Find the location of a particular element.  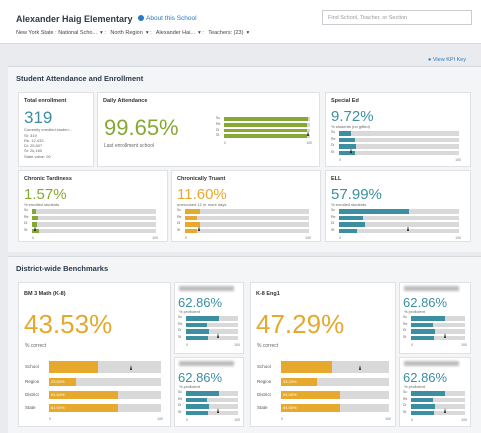

attendance-bars: Sc Re Di St 0 100 is located at coordinates (264, 131).